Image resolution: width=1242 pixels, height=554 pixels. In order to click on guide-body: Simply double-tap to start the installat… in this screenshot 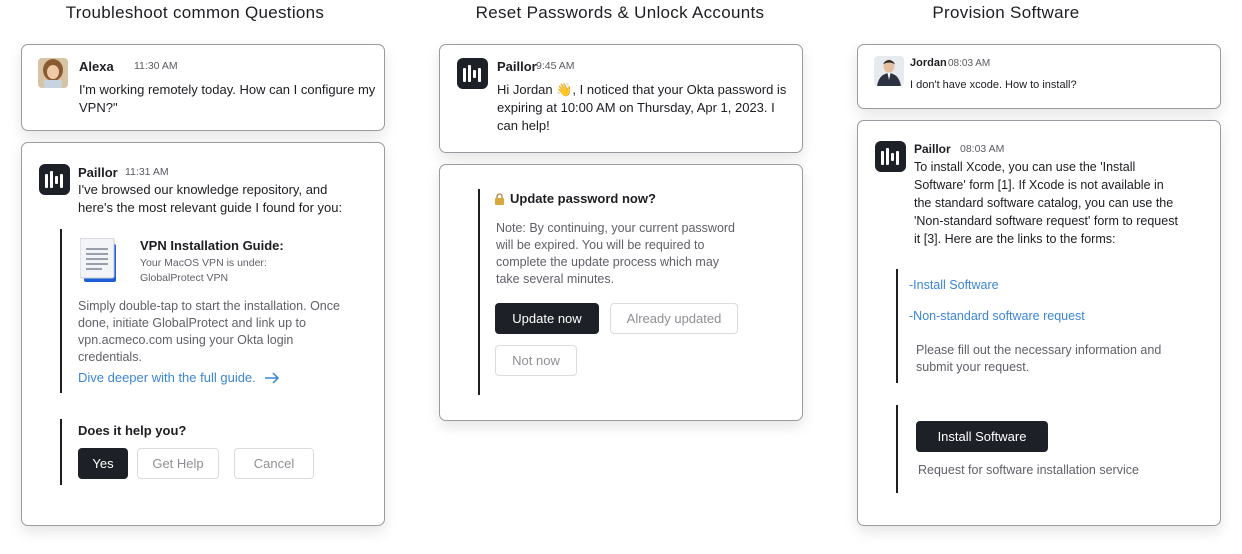, I will do `click(209, 331)`.